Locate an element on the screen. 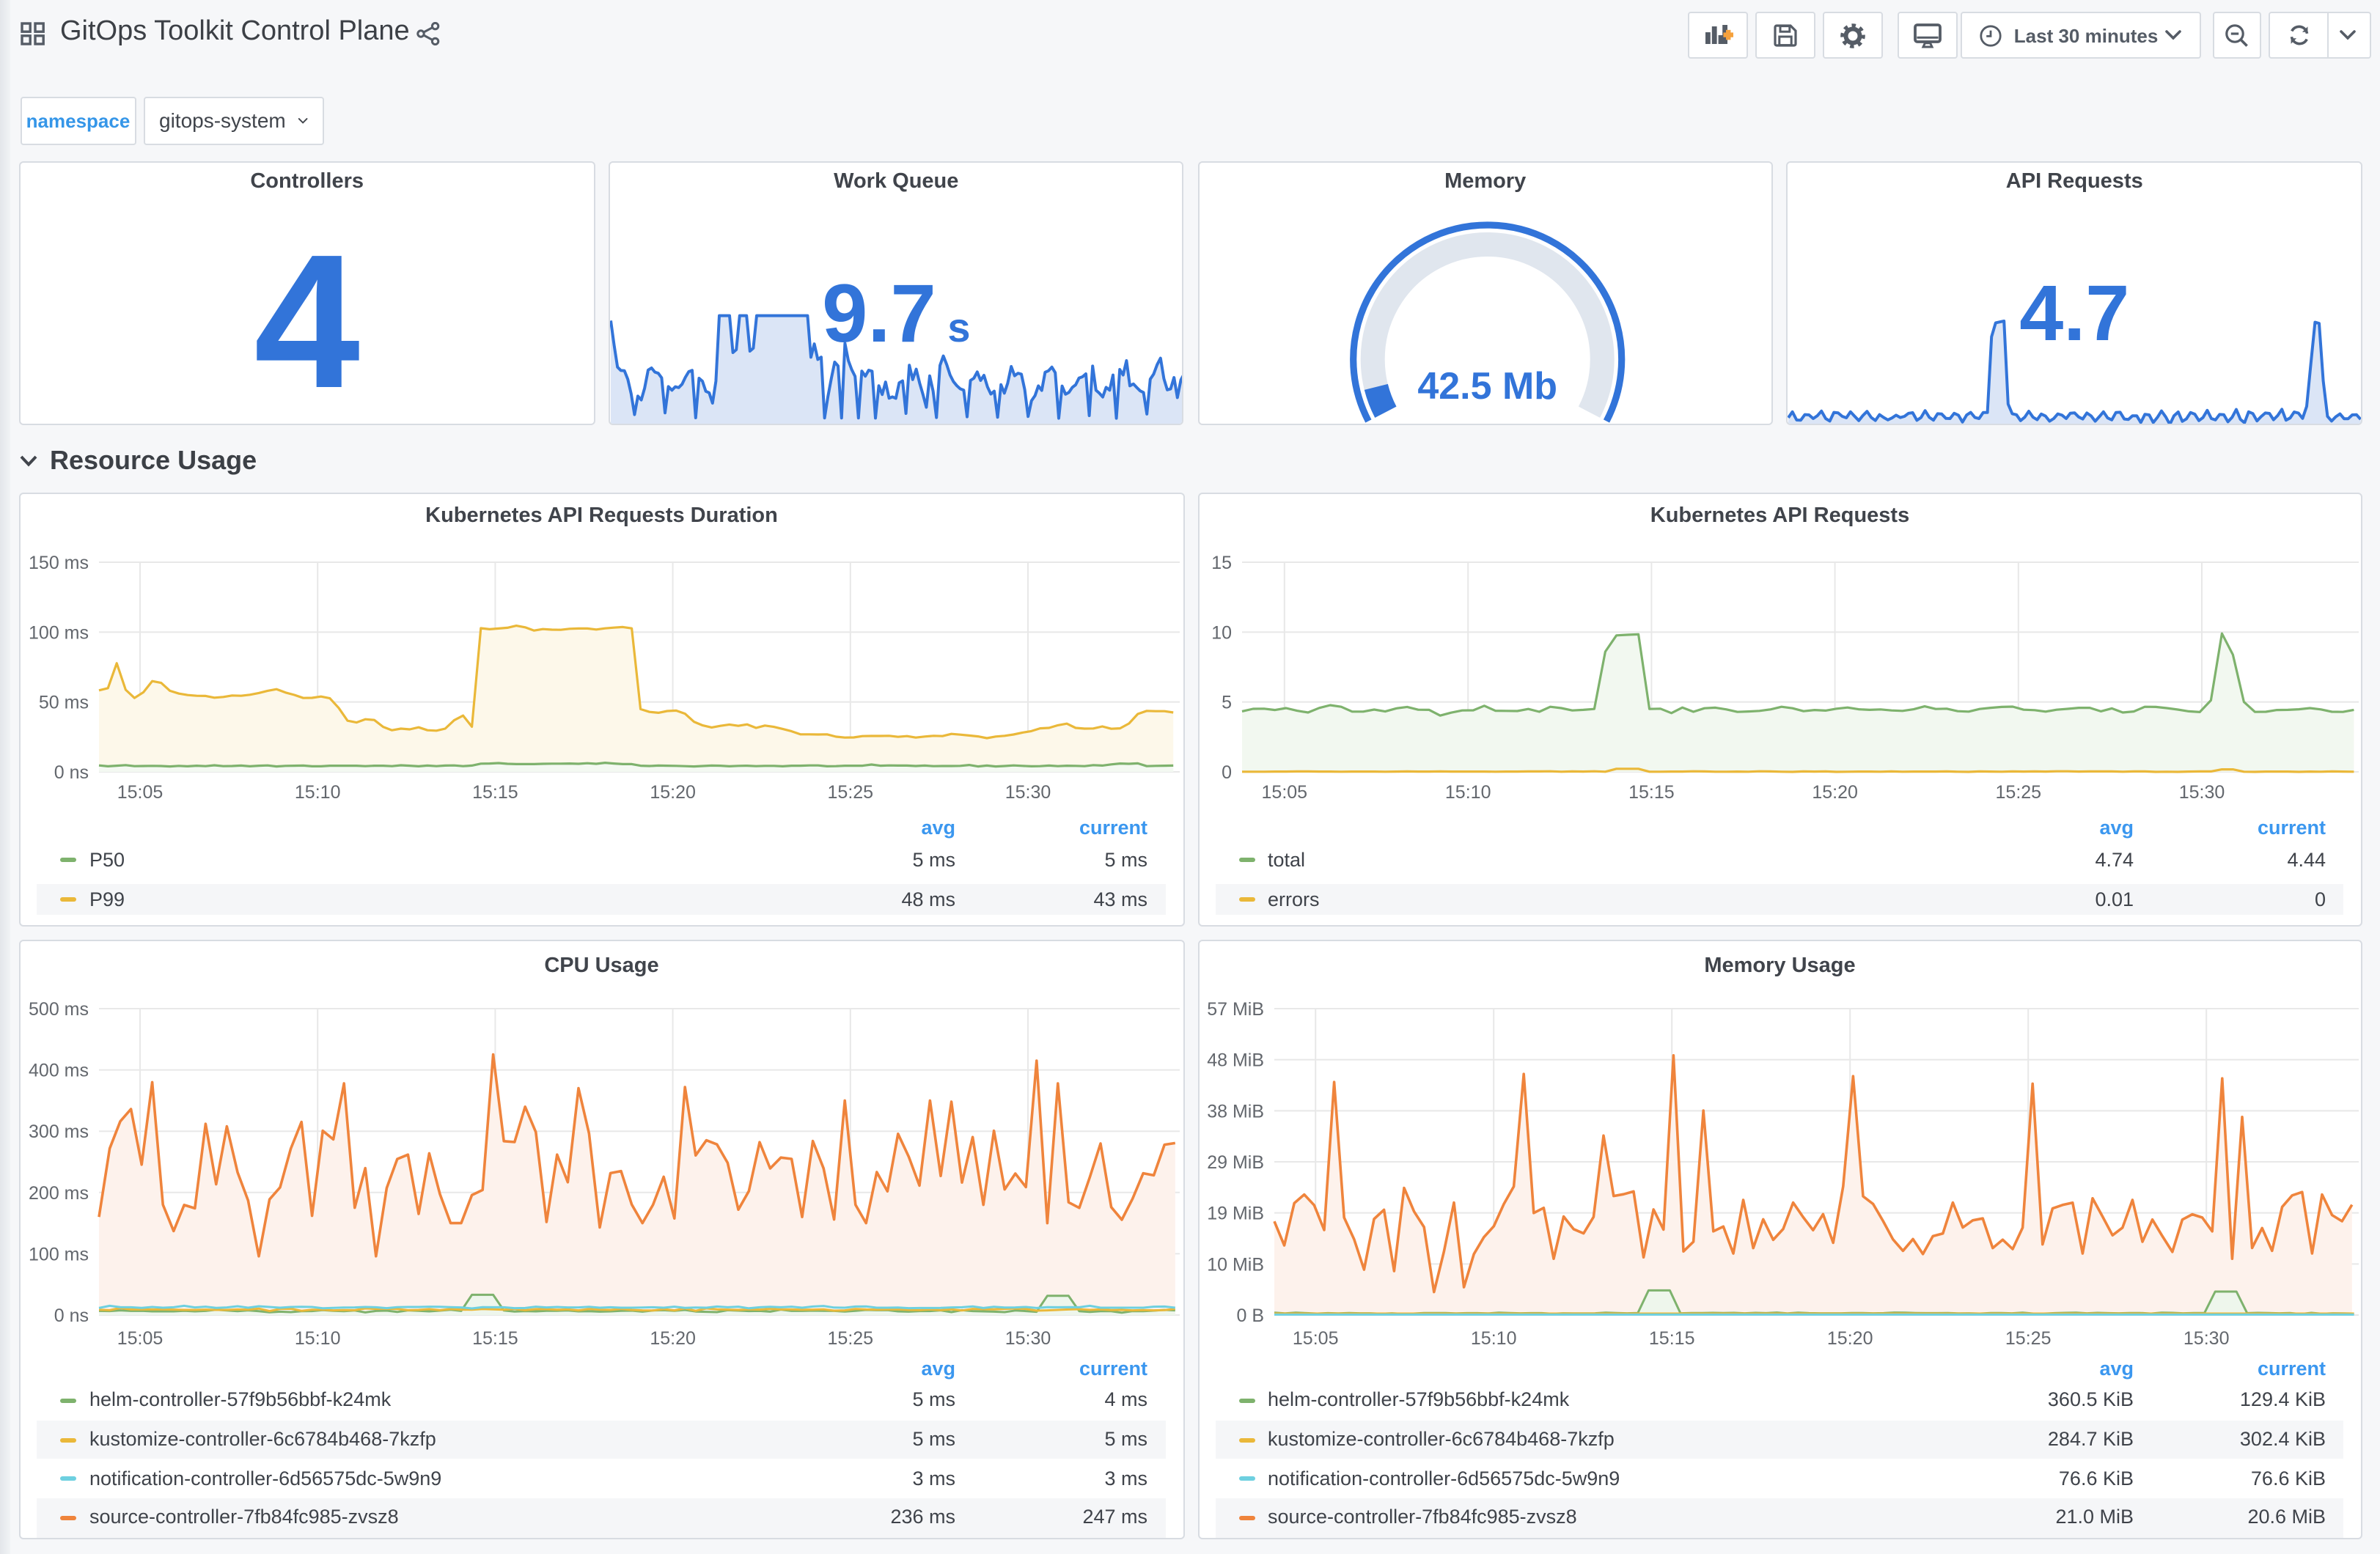 The height and width of the screenshot is (1554, 2380). svg-text: 300 ms is located at coordinates (59, 1131).